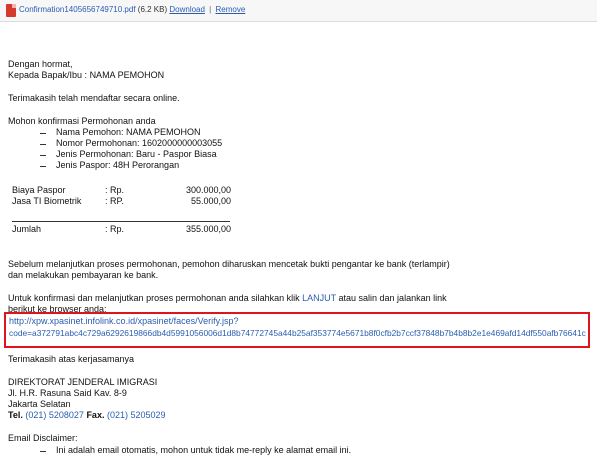 Image resolution: width=597 pixels, height=457 pixels. Describe the element at coordinates (27, 229) in the screenshot. I see `total-label: Jumlah` at that location.